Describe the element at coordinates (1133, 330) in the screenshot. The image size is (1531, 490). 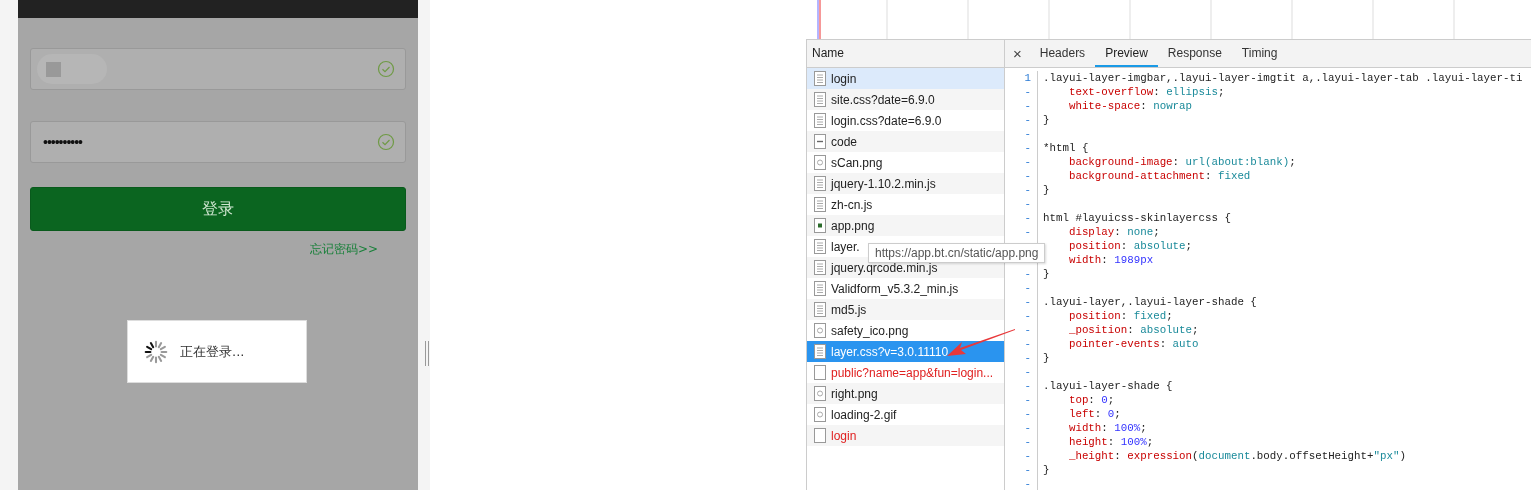
I see `code-line: _position: absolute;` at that location.